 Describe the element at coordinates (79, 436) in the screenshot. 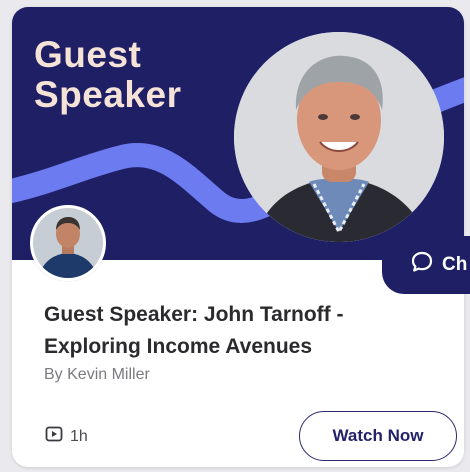

I see `duration-label: 1h` at that location.